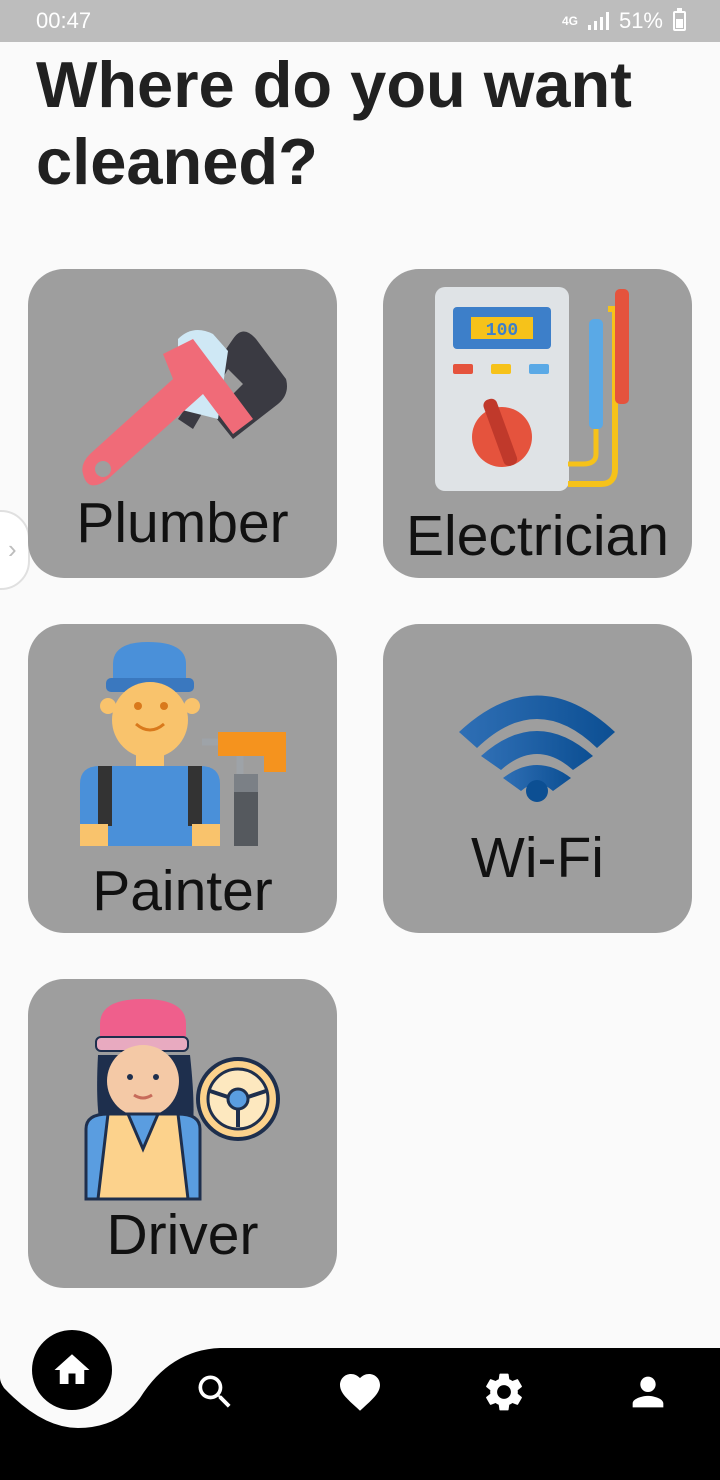  I want to click on battery-percent: 51%, so click(640, 20).